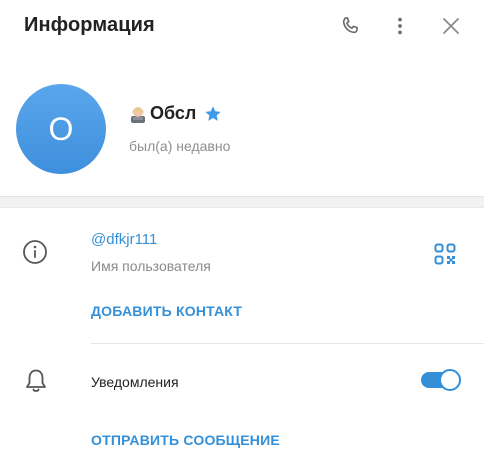 The height and width of the screenshot is (470, 484). I want to click on more-vertical-icon, so click(400, 26).